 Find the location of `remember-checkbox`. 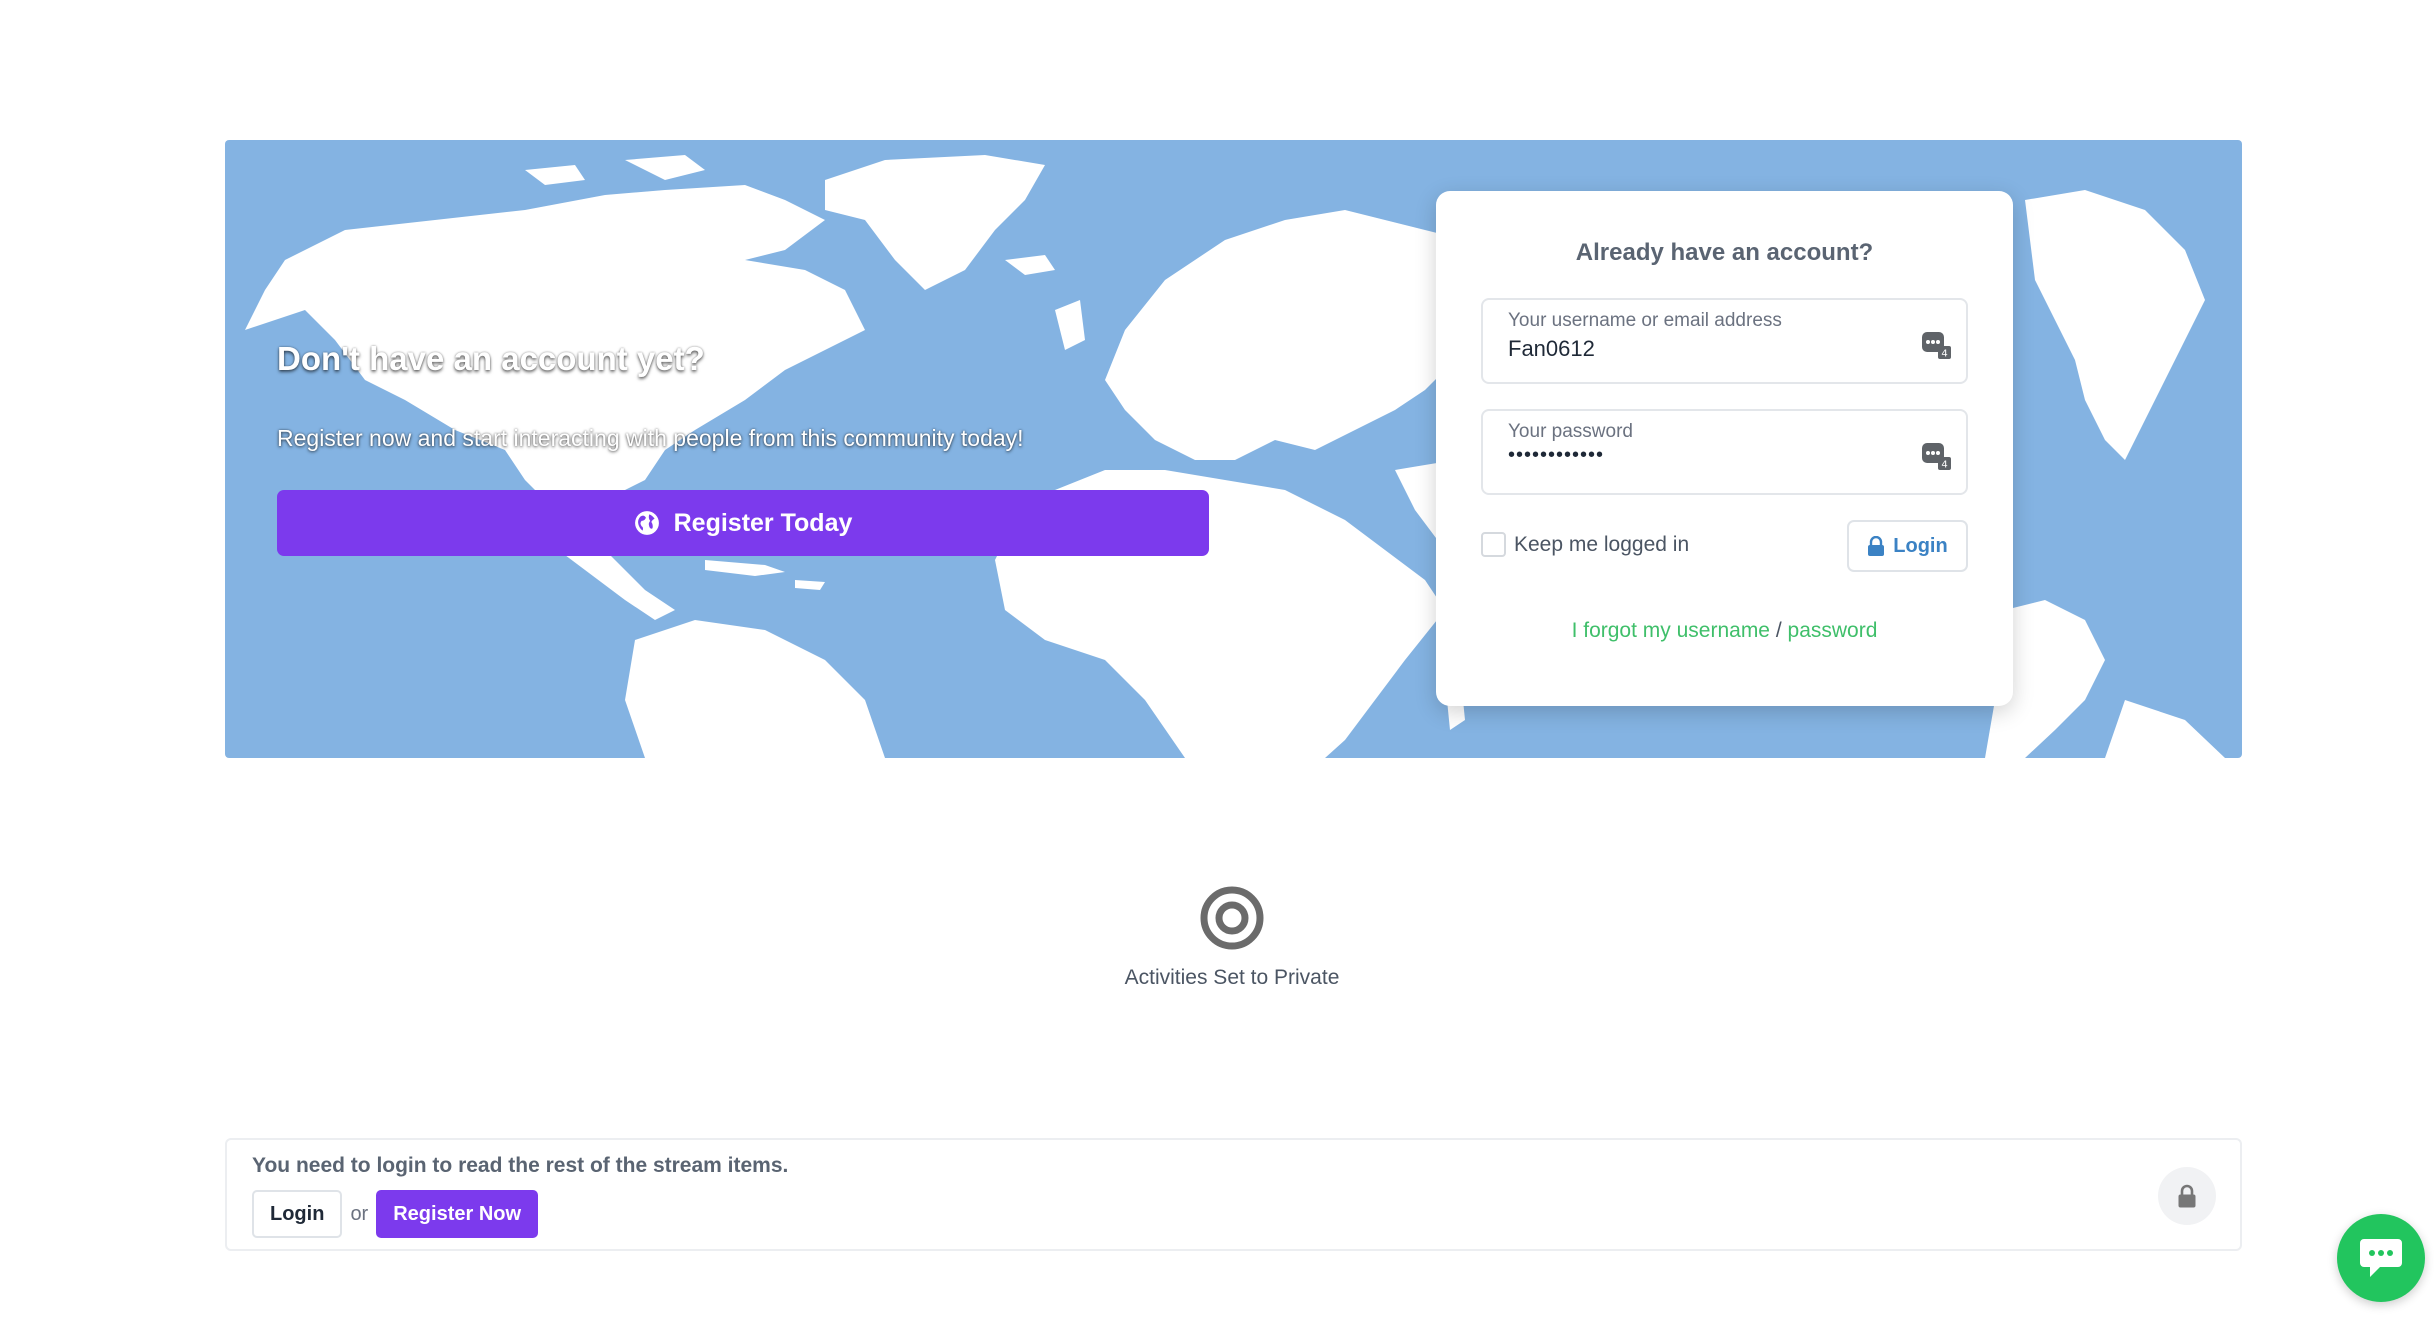

remember-checkbox is located at coordinates (1493, 544).